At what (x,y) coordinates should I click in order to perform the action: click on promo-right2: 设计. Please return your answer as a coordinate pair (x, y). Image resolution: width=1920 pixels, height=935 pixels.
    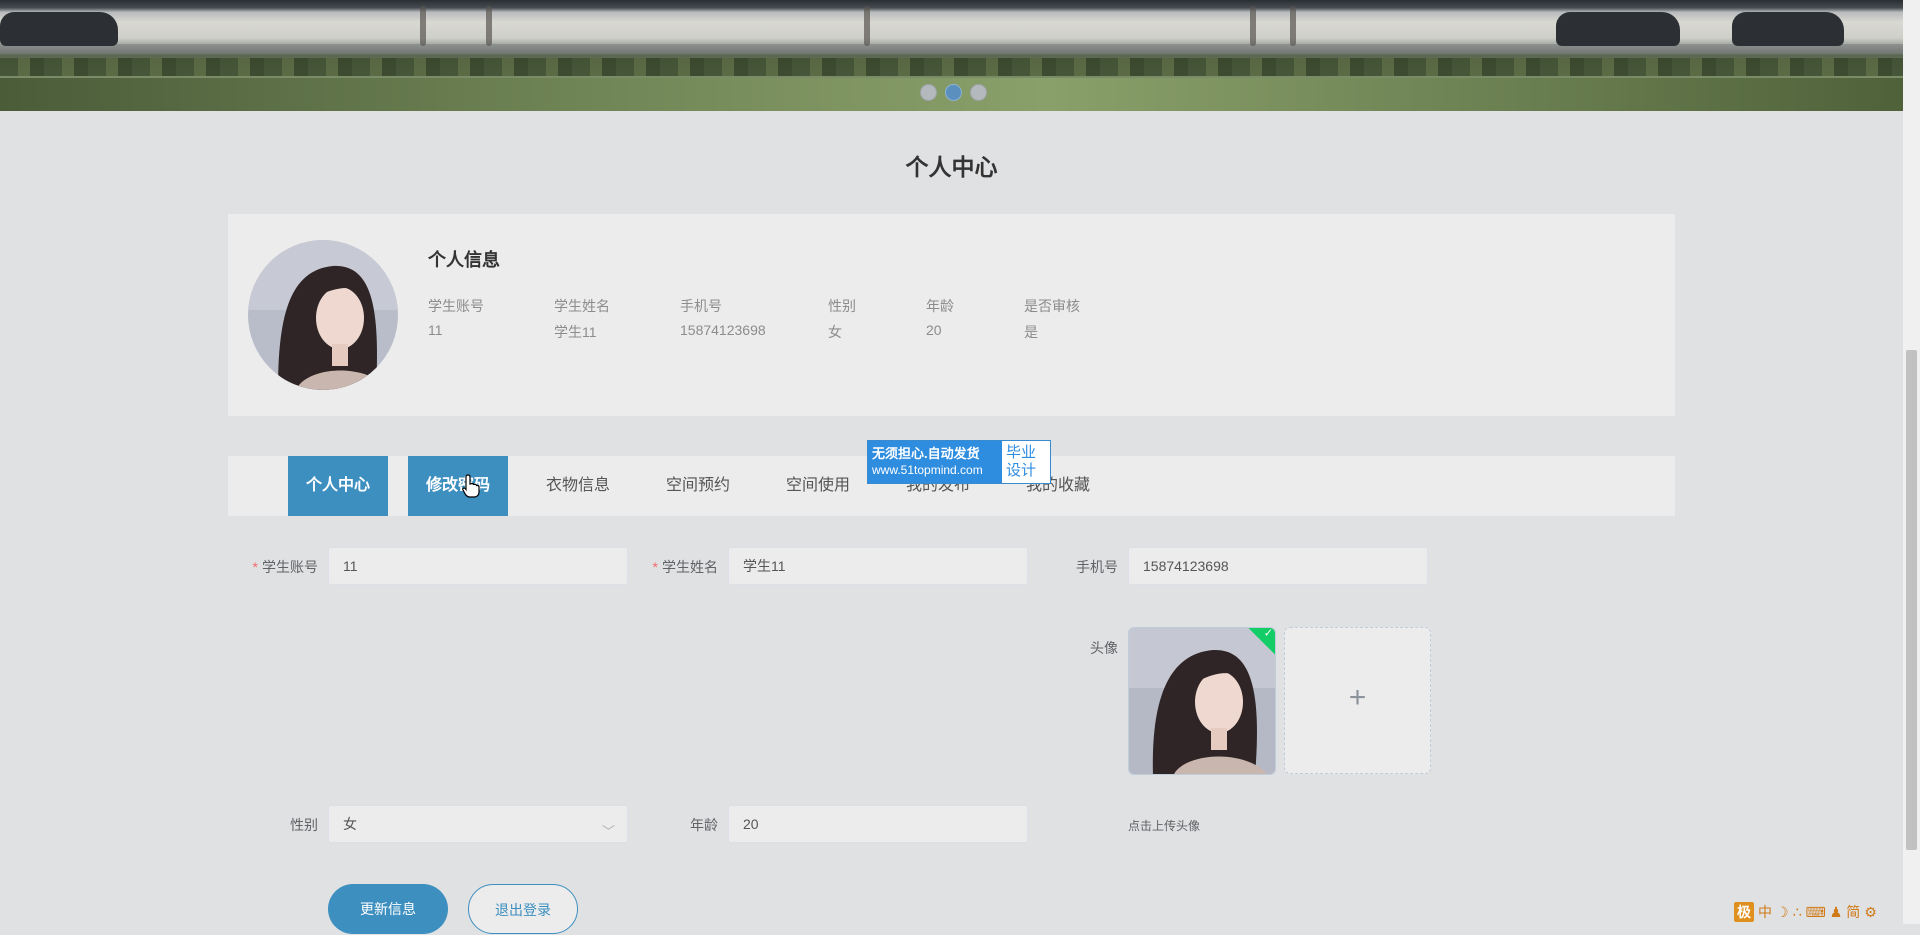
    Looking at the image, I should click on (1021, 470).